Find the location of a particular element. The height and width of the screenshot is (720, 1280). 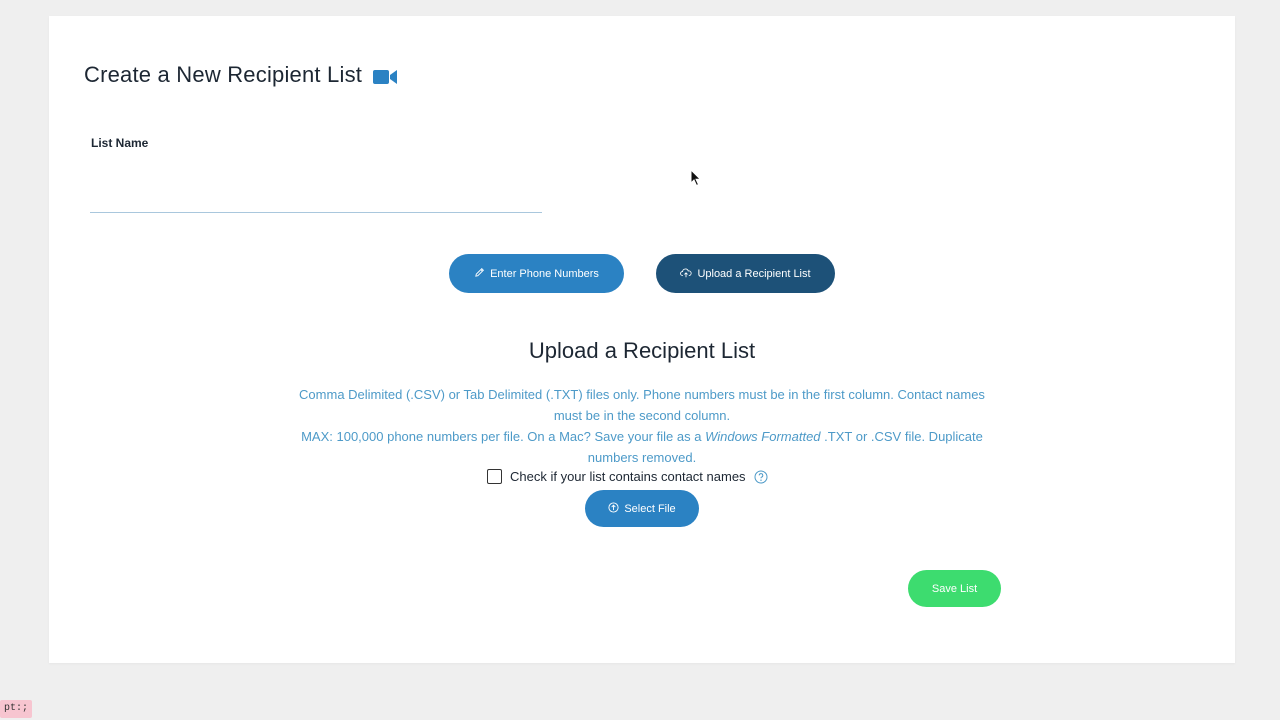

save-list-button: Save List is located at coordinates (954, 588).